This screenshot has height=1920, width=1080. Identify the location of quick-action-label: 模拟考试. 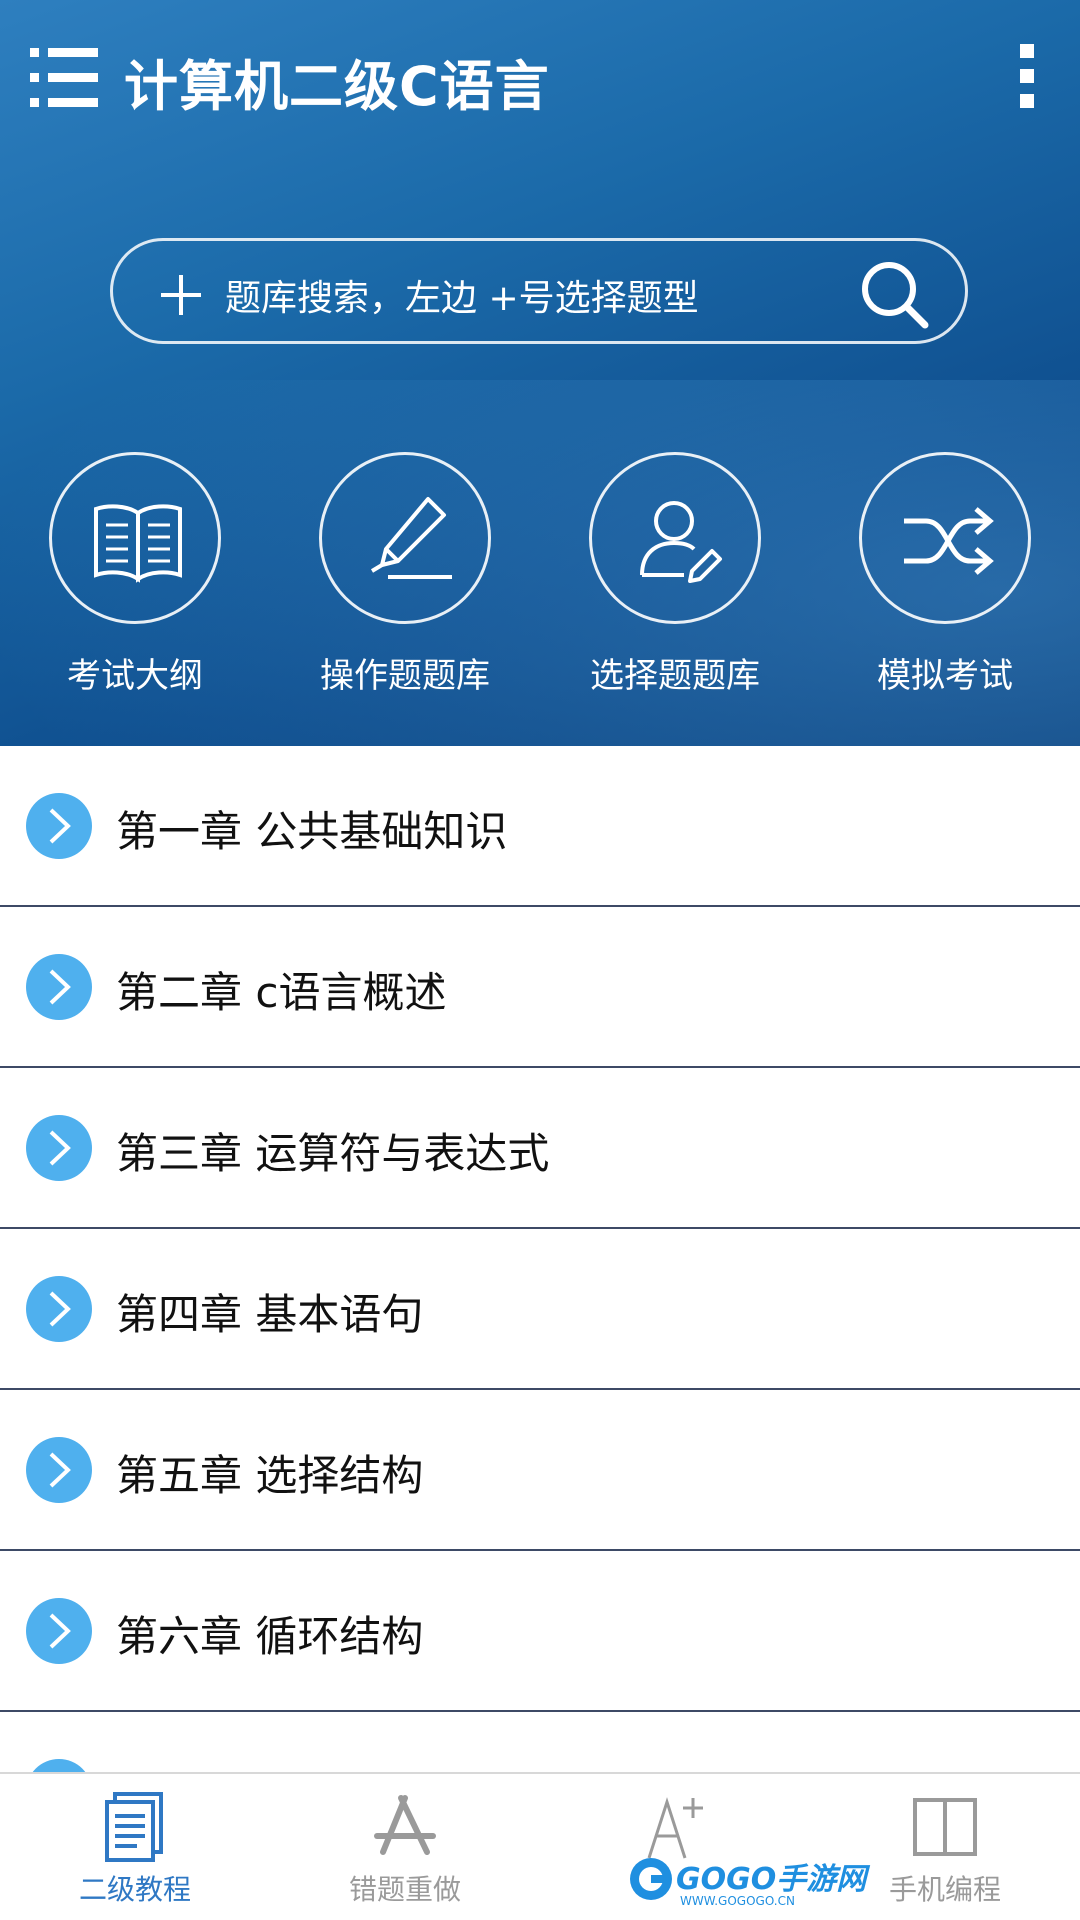
(945, 676).